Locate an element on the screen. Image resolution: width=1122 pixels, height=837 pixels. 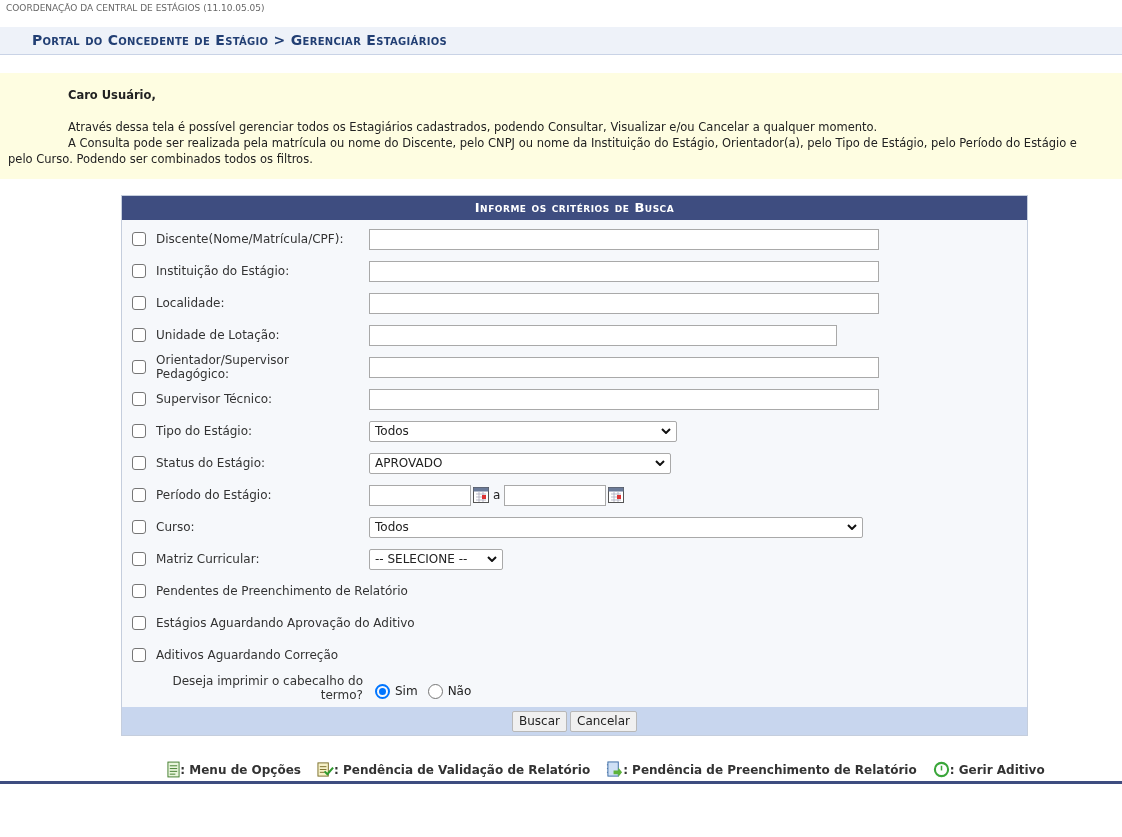
department-label: COORDENAÇÃO DA CENTRAL DE ESTÁGIOS (11.10.05.05) is located at coordinates (135, 8).